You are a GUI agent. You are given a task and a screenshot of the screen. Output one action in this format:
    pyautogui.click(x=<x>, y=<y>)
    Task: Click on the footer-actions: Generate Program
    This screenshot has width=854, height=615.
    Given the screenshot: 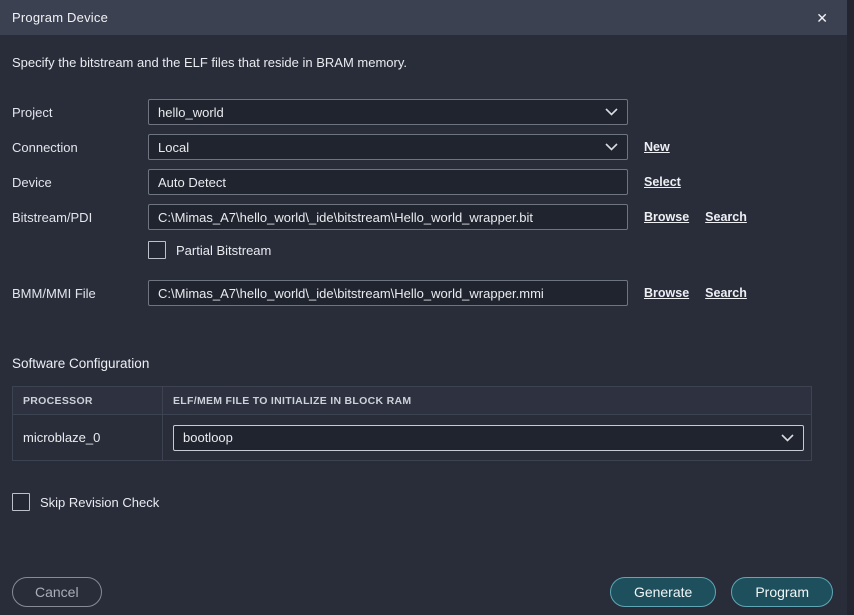 What is the action you would take?
    pyautogui.click(x=721, y=592)
    